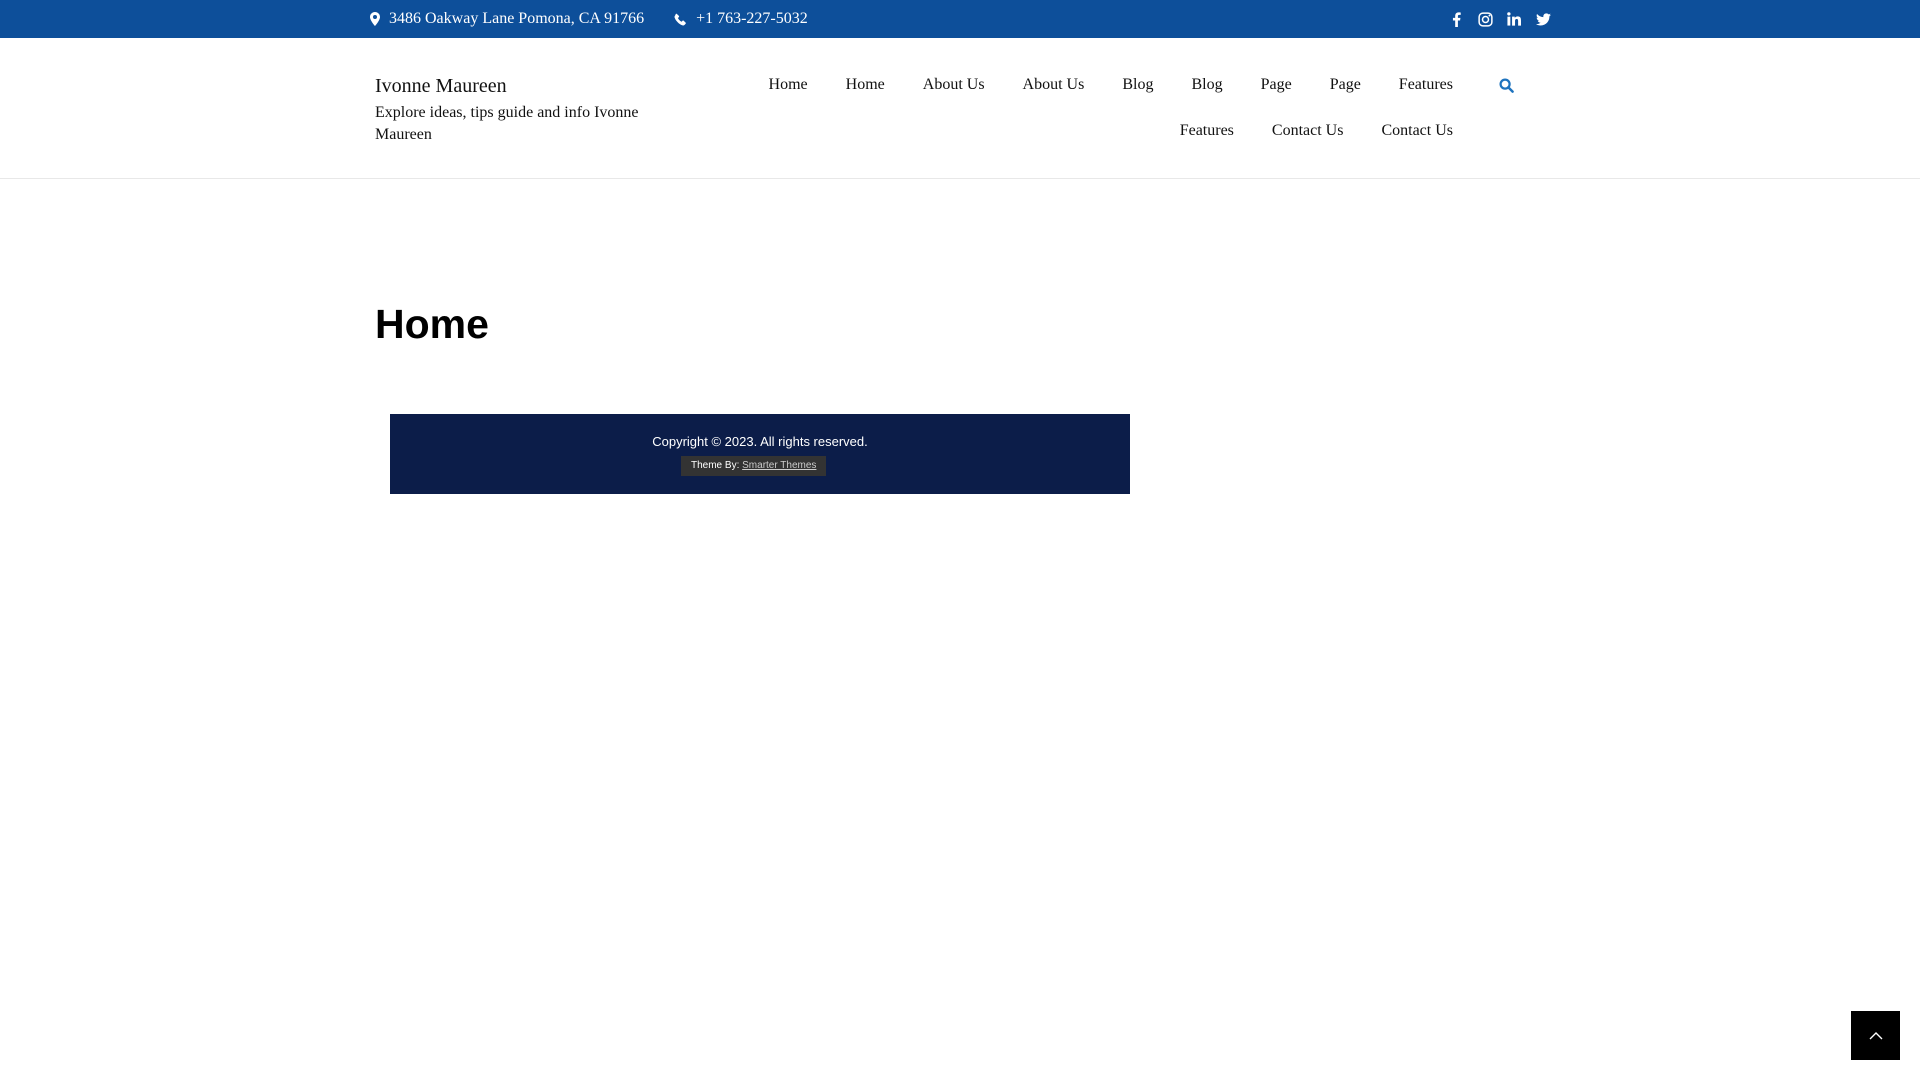  Describe the element at coordinates (517, 18) in the screenshot. I see `address-text: 3486 Oakway Lane Pomona, CA 91766` at that location.